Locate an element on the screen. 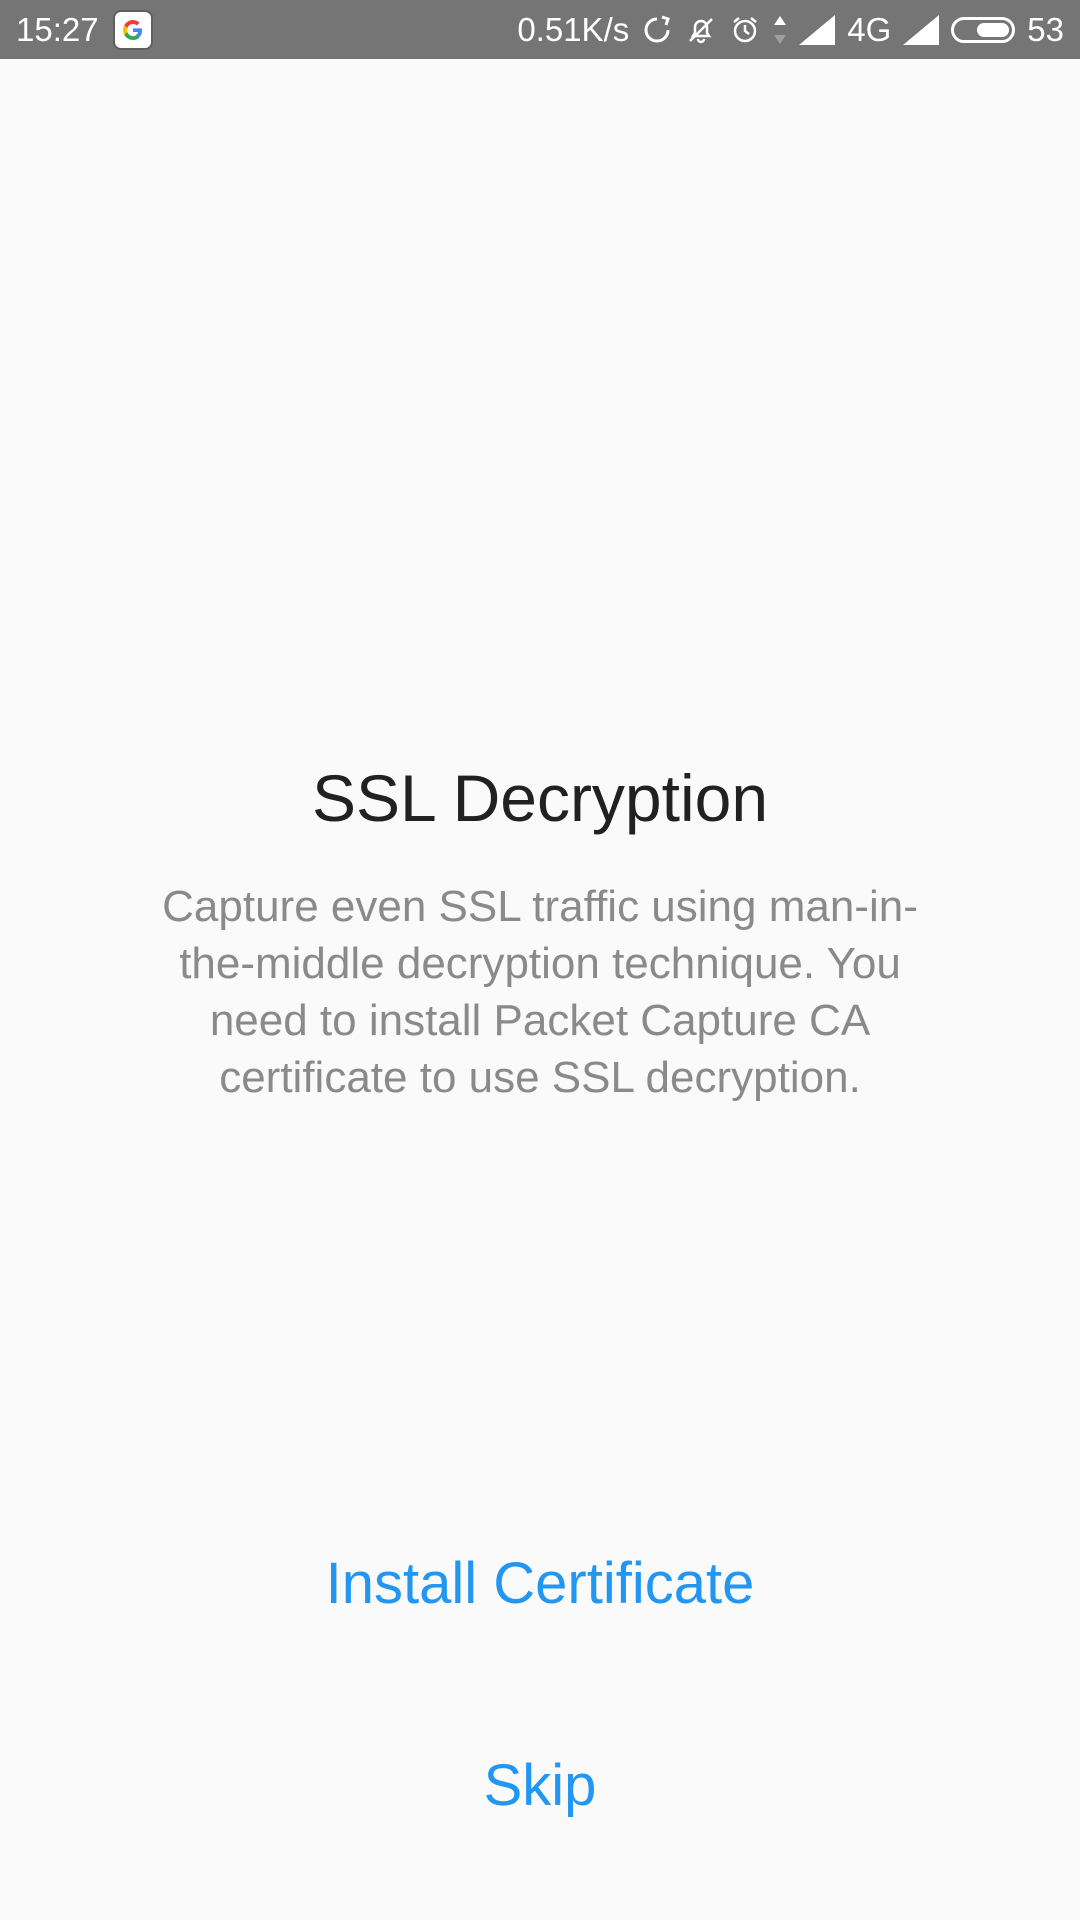 The image size is (1080, 1920). skip-button: Skip is located at coordinates (540, 1785).